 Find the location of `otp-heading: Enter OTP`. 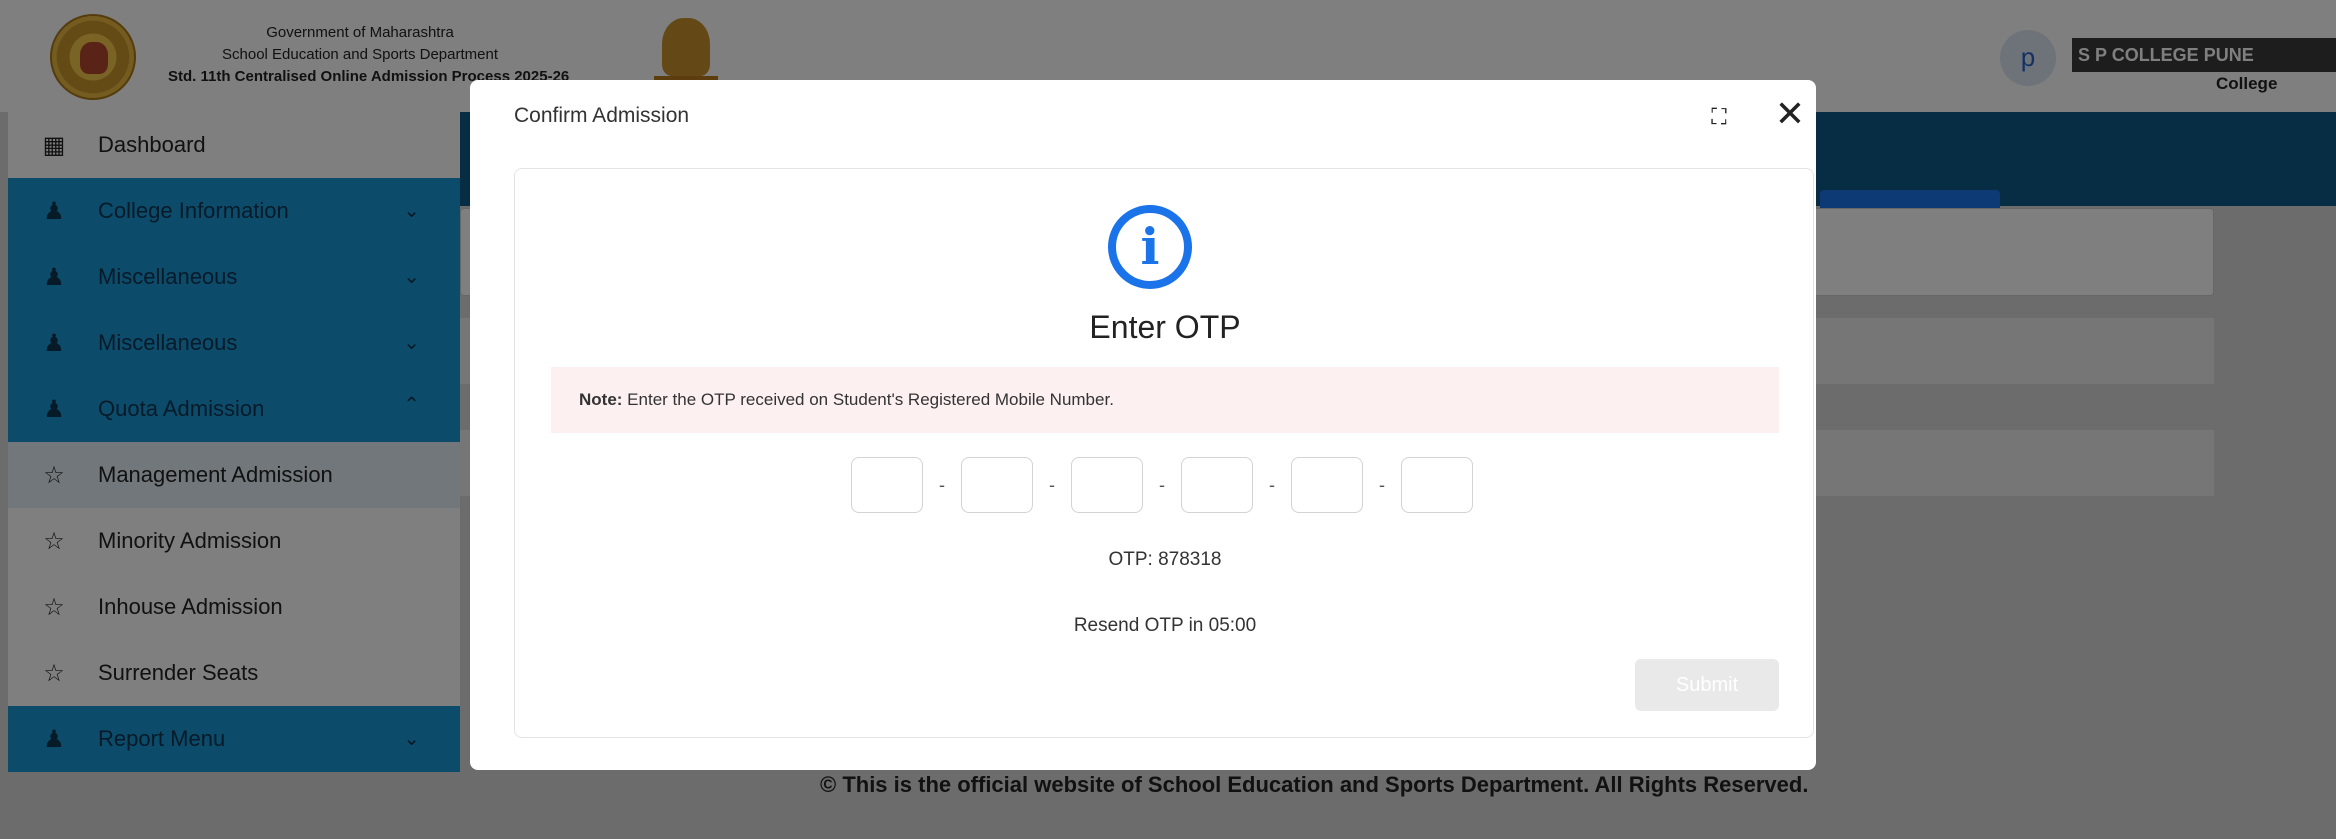

otp-heading: Enter OTP is located at coordinates (1165, 327).